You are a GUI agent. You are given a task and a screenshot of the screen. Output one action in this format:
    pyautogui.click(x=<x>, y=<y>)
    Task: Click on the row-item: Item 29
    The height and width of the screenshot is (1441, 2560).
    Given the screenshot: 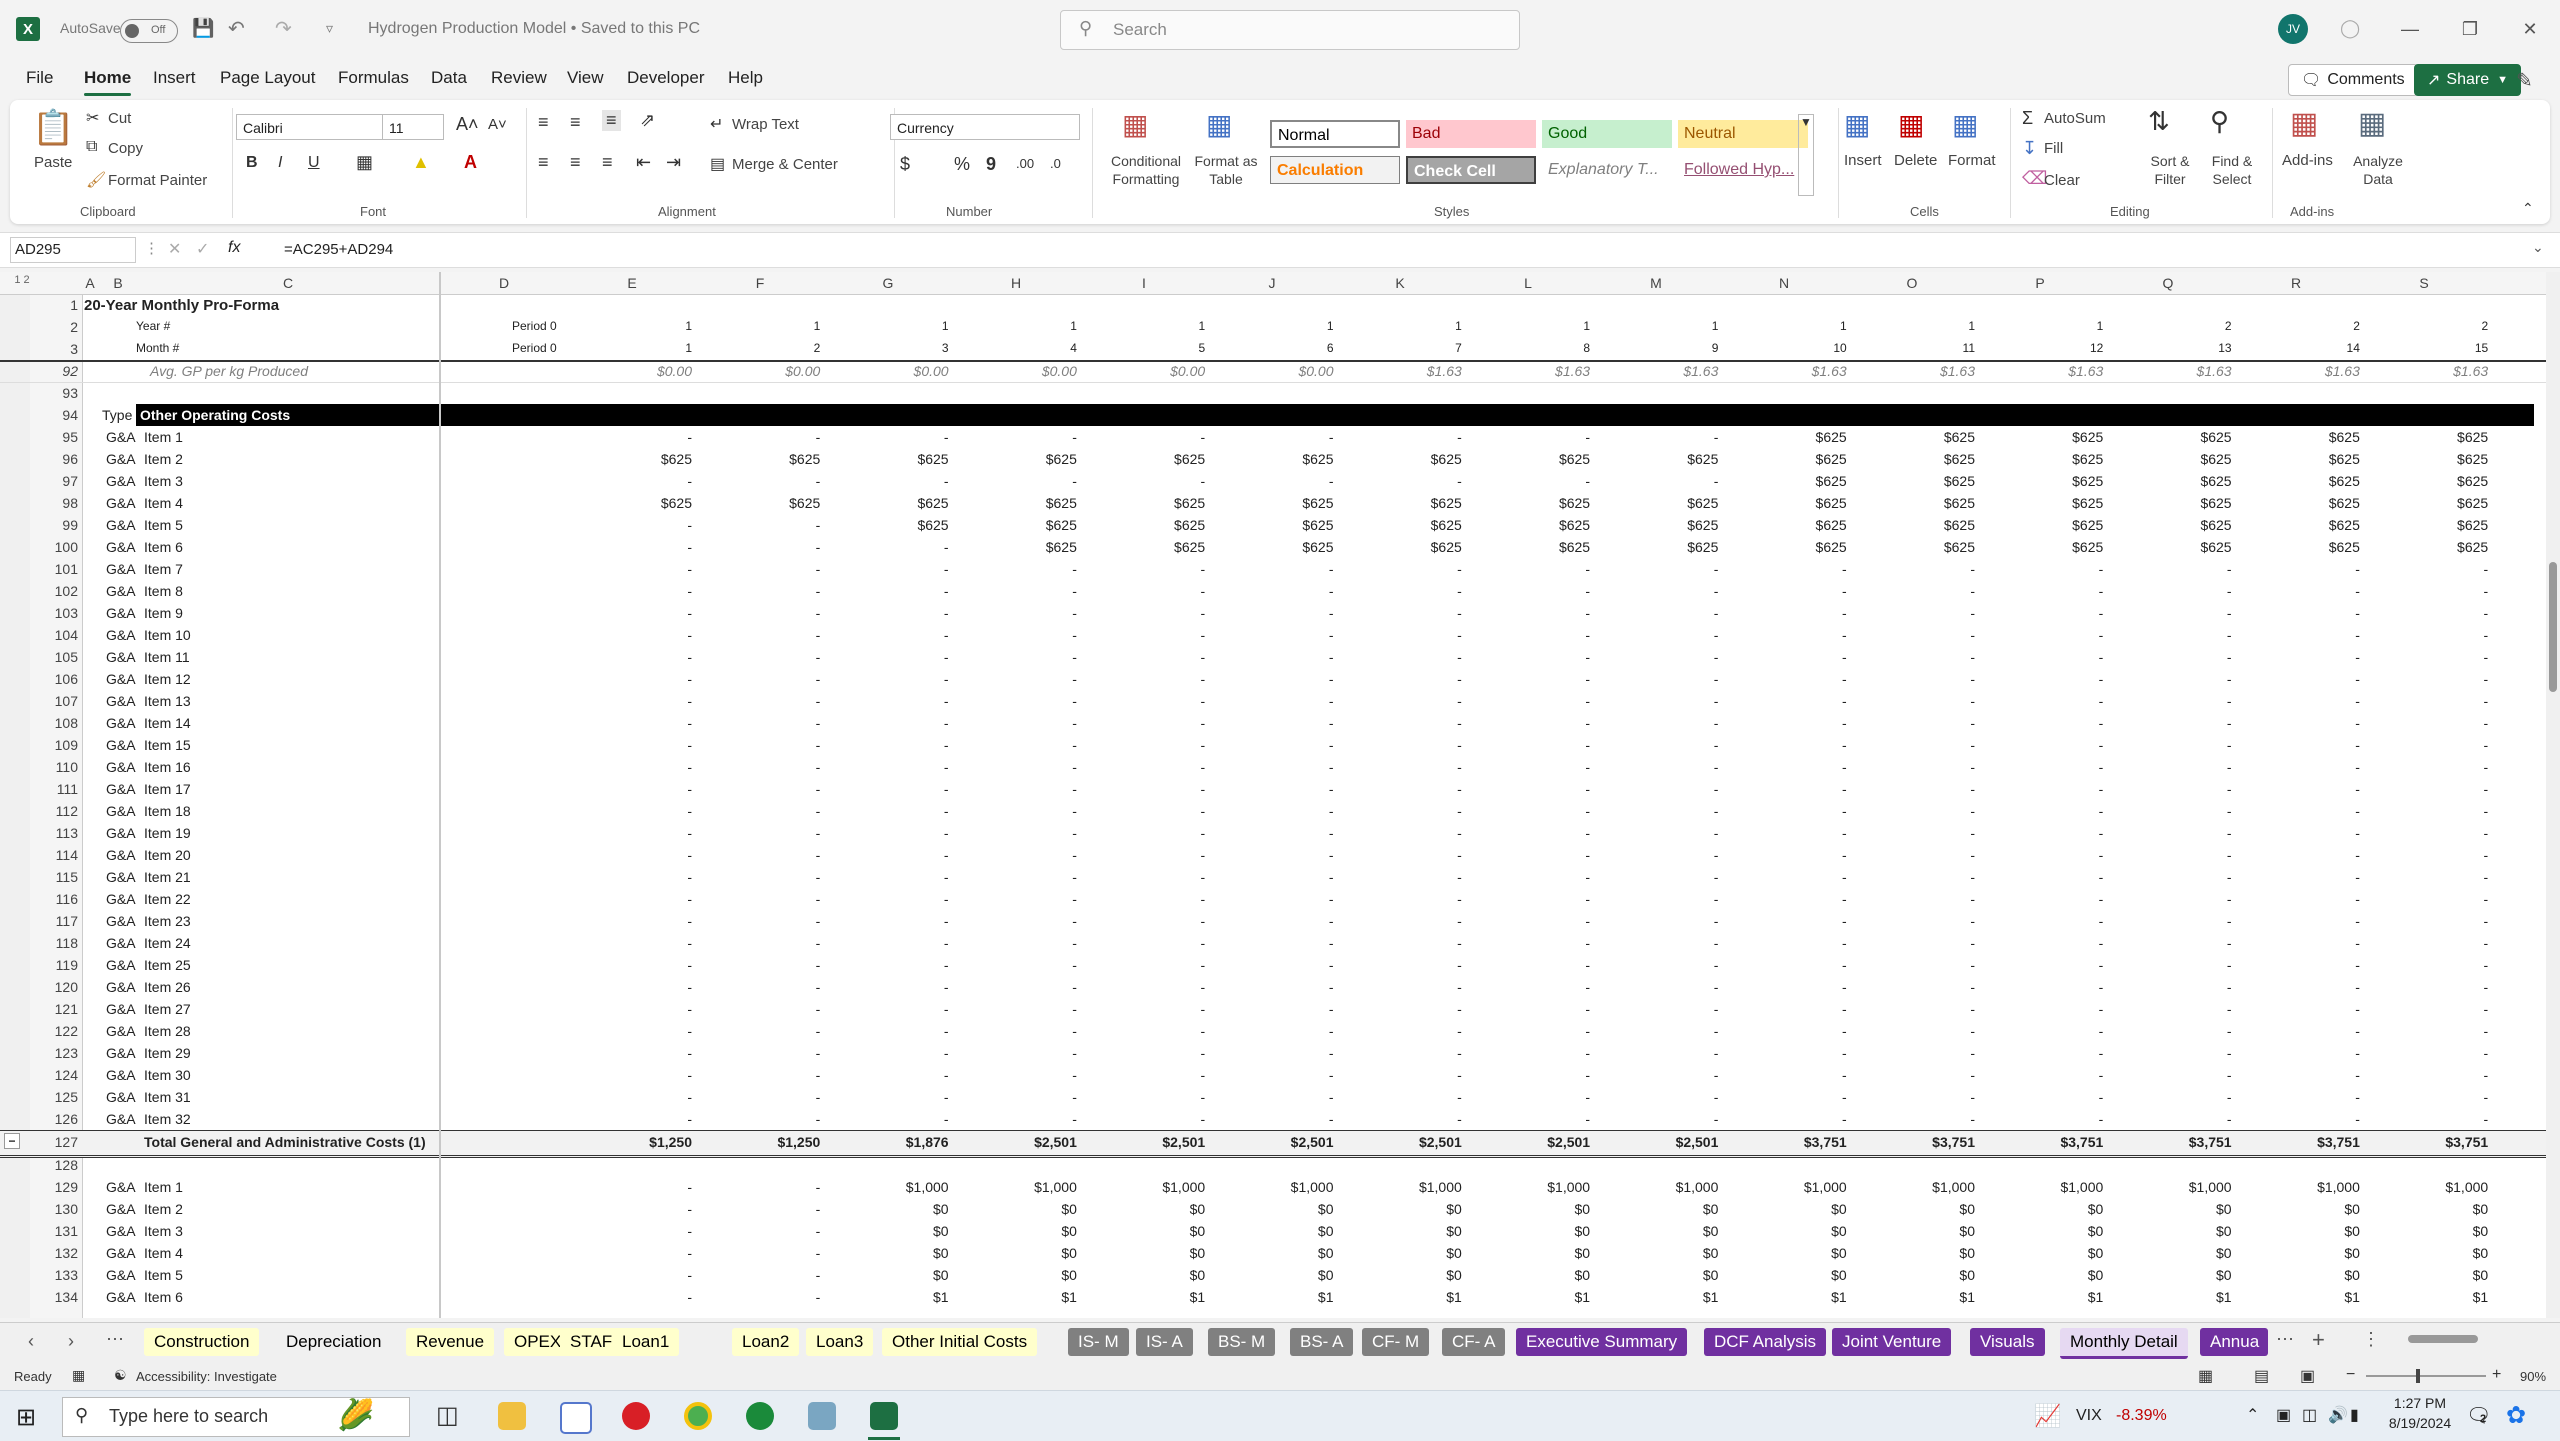 What is the action you would take?
    pyautogui.click(x=167, y=1053)
    